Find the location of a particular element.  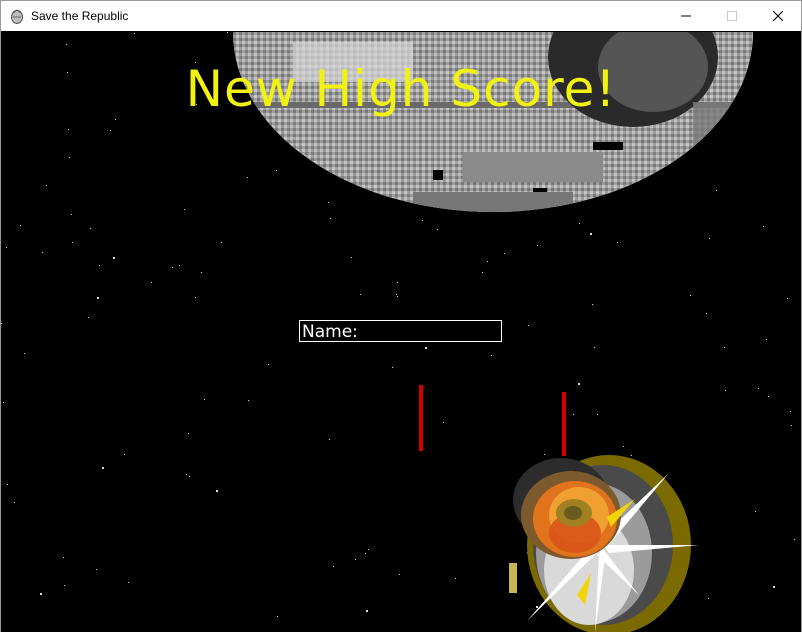

laser-bolt is located at coordinates (421, 418).